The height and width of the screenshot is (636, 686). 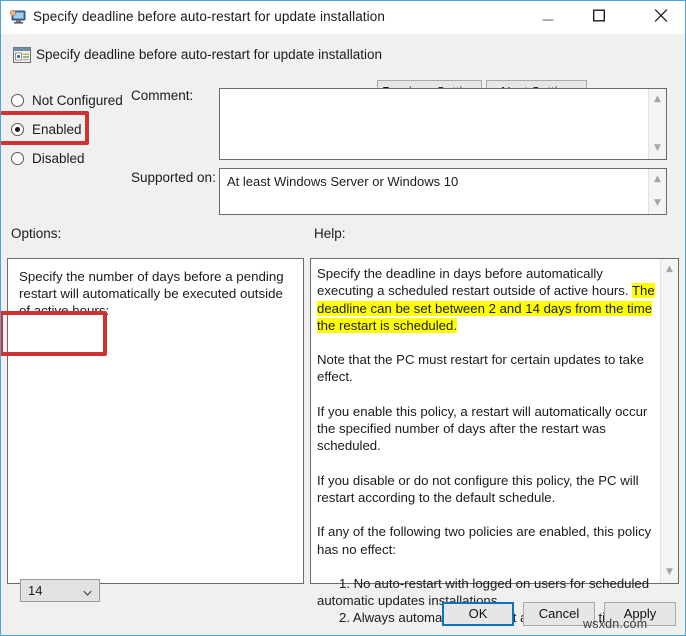 I want to click on minimize-icon, so click(x=547, y=16).